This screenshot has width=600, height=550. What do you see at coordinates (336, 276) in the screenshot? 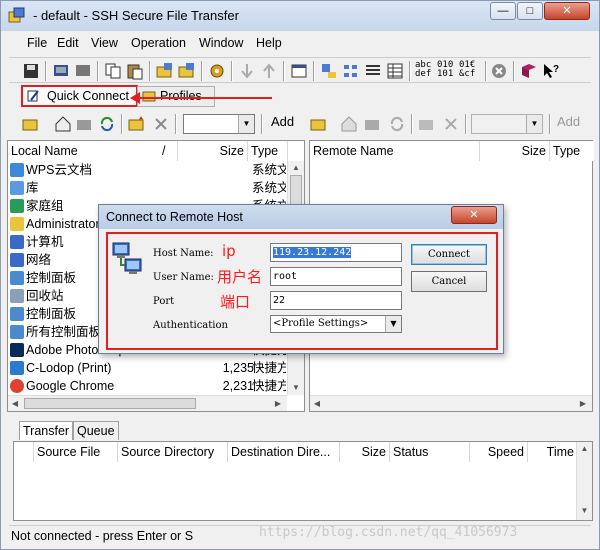
I see `user-name-input: root` at bounding box center [336, 276].